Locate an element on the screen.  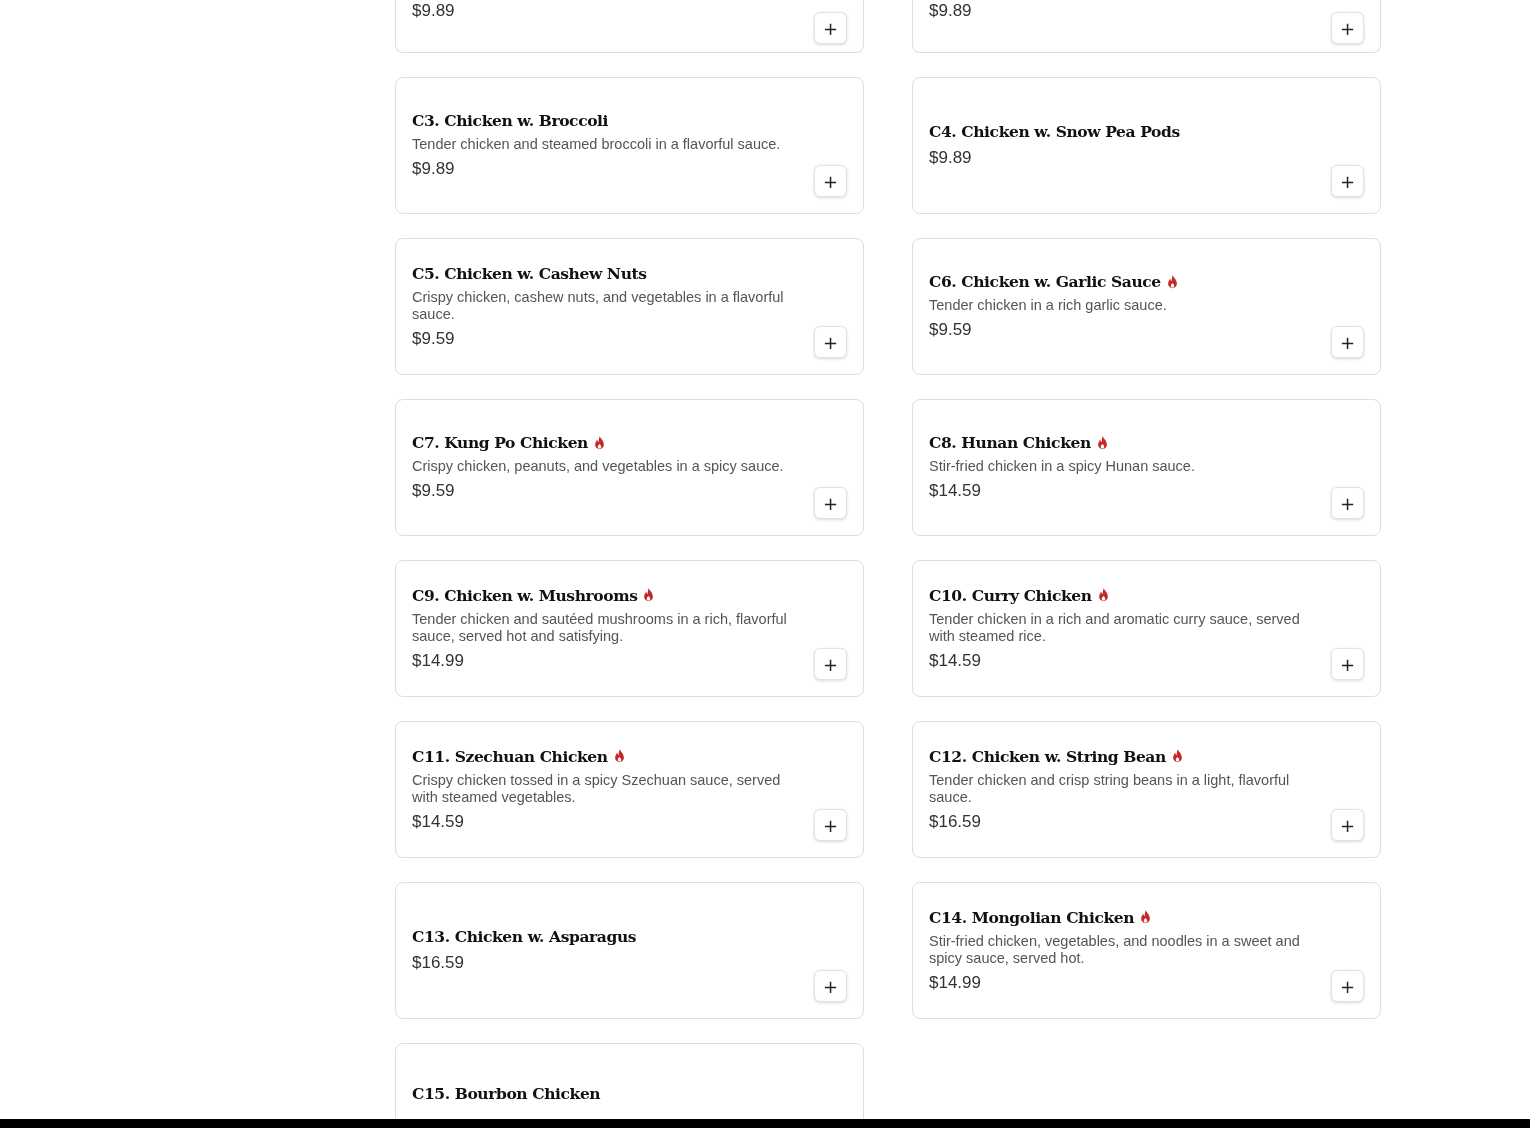
dish-name: C5. Chicken w. Cashew Nuts is located at coordinates (529, 273).